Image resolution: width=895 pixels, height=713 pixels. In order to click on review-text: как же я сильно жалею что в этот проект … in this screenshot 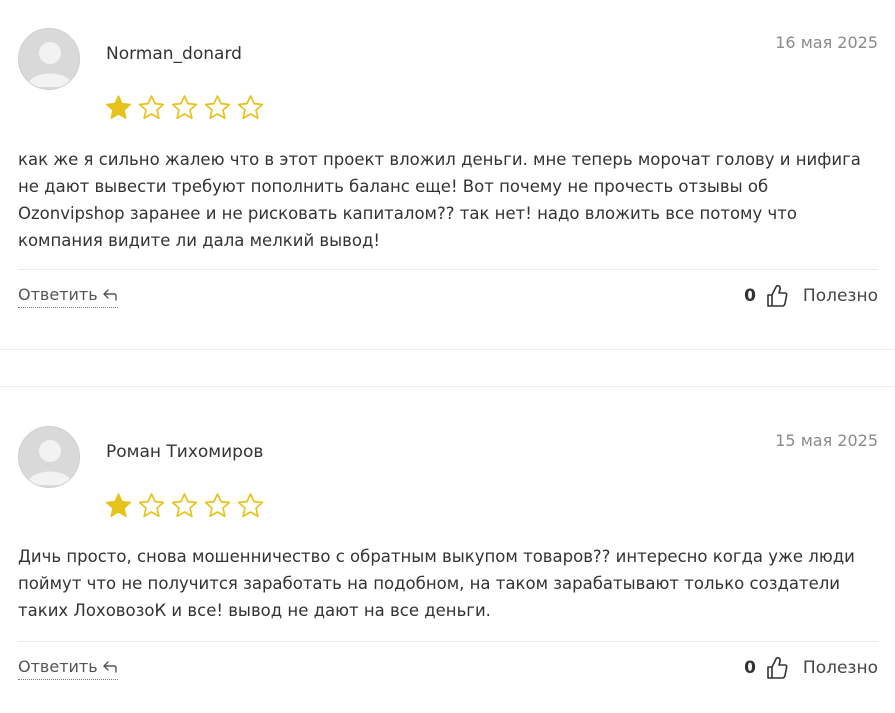, I will do `click(439, 200)`.